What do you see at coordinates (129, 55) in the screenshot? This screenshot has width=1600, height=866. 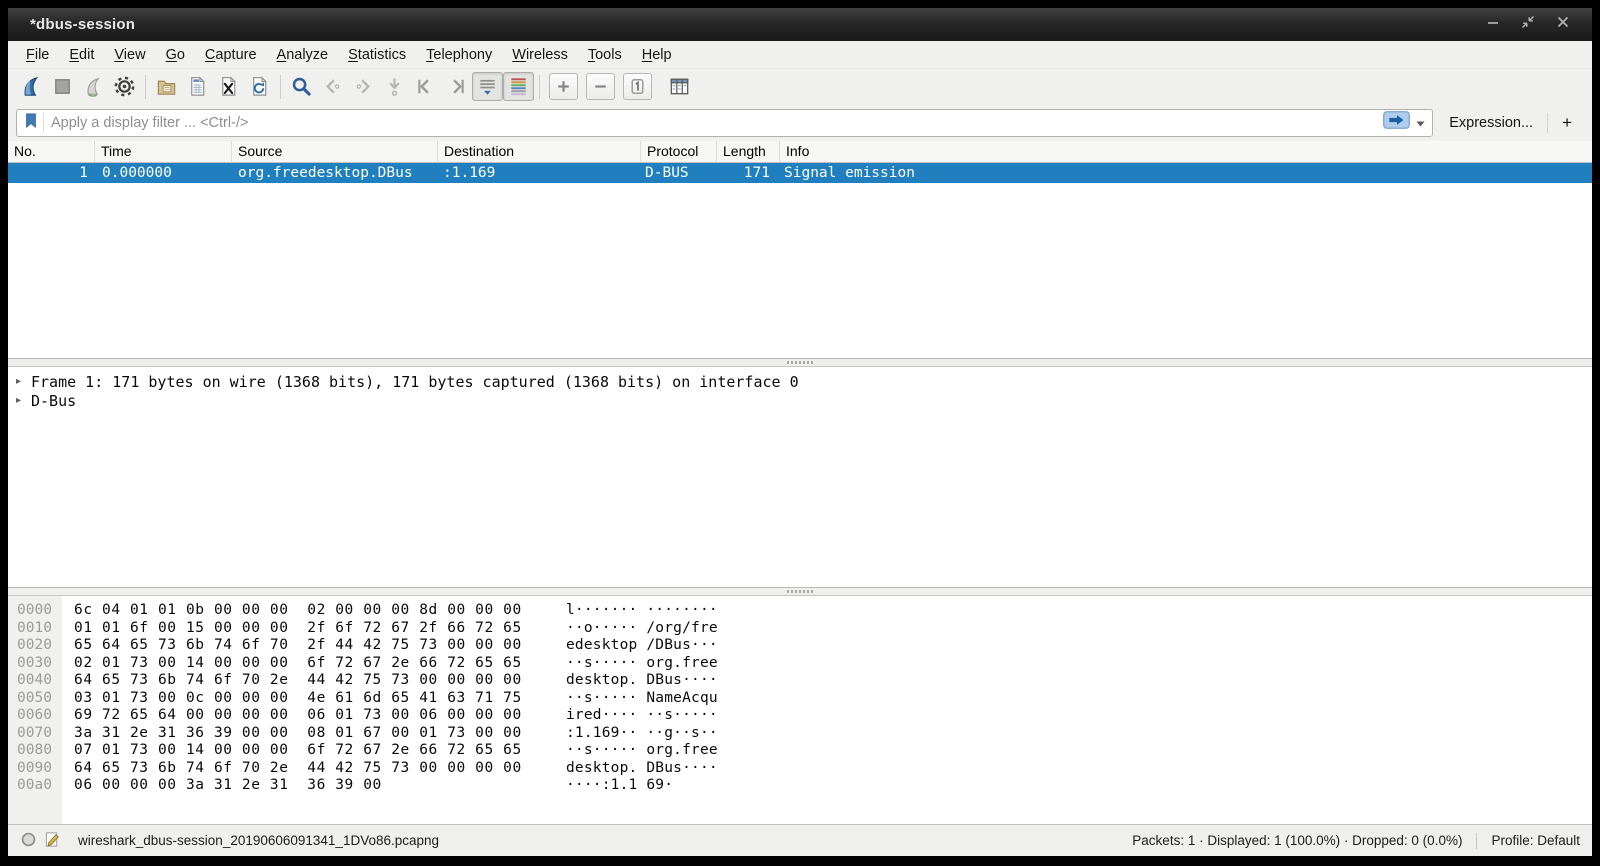 I see `menu-view: View` at bounding box center [129, 55].